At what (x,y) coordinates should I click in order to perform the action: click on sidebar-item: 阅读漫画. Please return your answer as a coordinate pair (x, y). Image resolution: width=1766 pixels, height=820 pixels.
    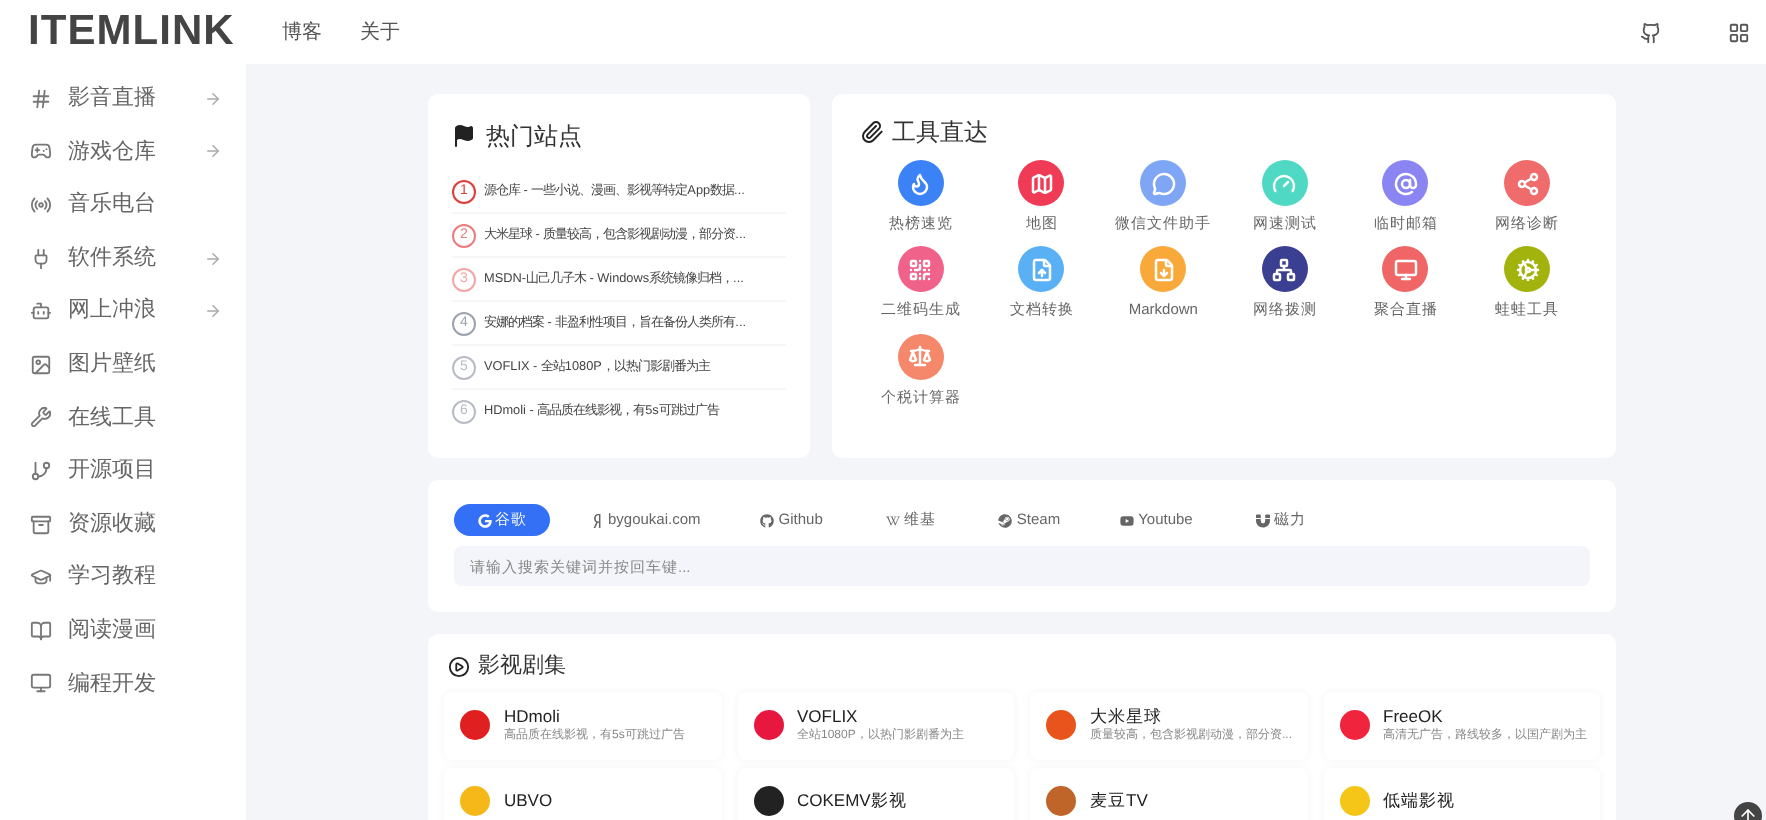
    Looking at the image, I should click on (123, 630).